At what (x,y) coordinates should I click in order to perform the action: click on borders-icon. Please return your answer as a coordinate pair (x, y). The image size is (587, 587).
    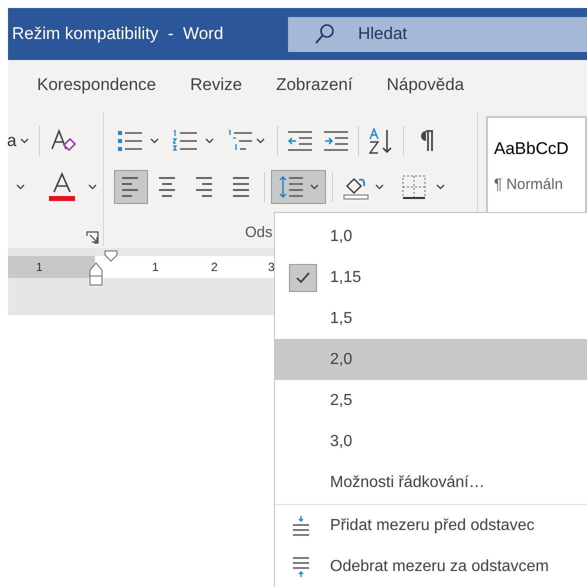
    Looking at the image, I should click on (414, 187).